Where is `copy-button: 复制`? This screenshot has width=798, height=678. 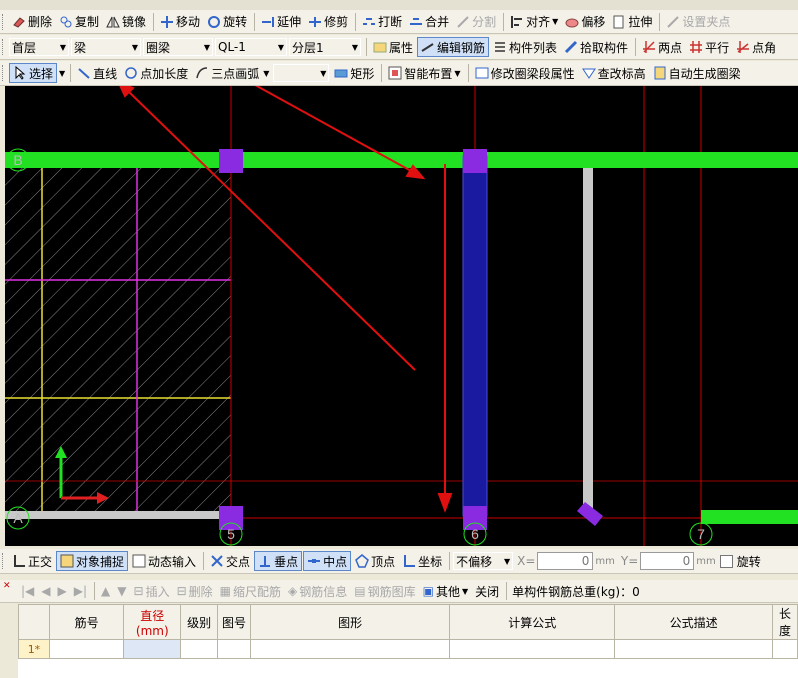
copy-button: 复制 is located at coordinates (79, 22).